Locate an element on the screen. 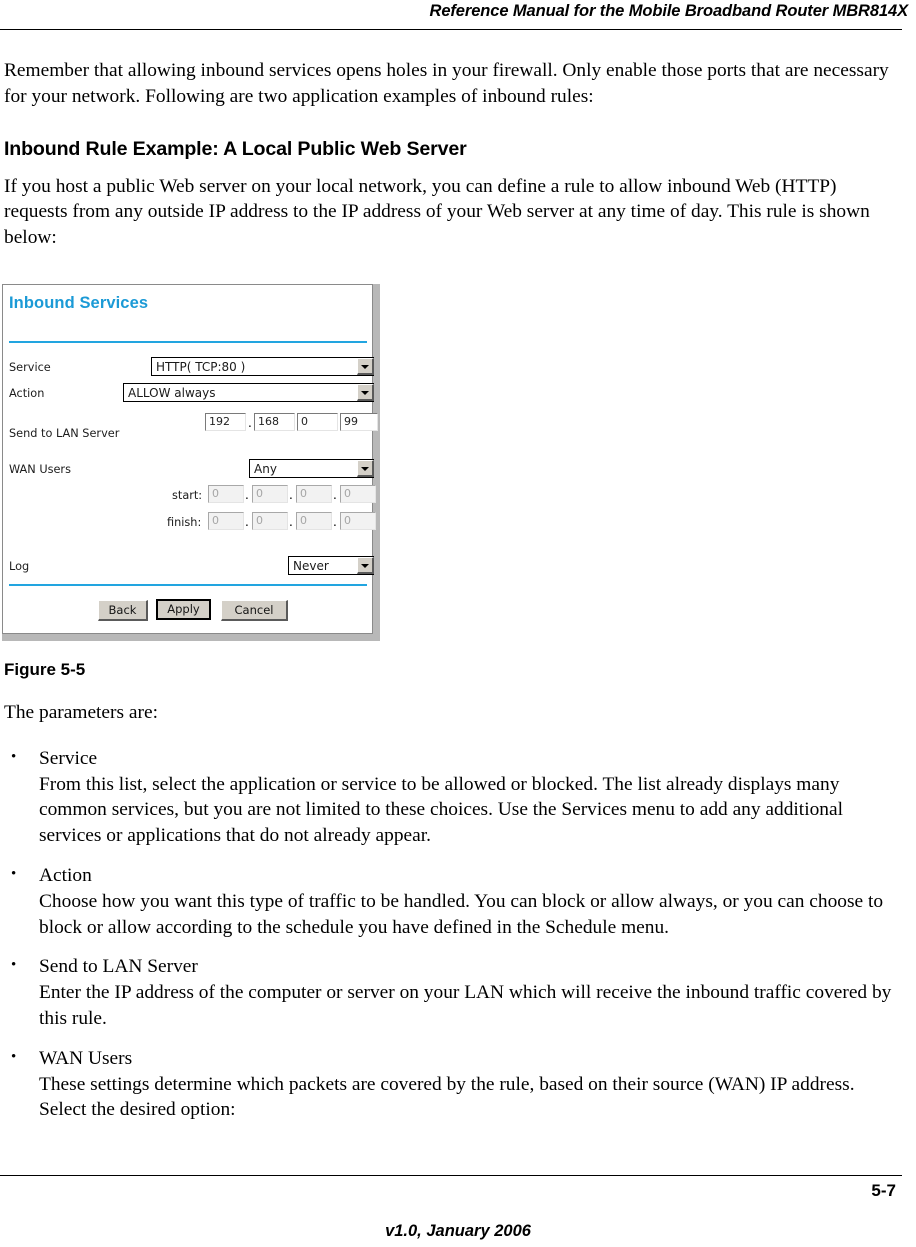 This screenshot has height=1247, width=916. send-to-lan-server-label: Send to LAN Server is located at coordinates (64, 433).